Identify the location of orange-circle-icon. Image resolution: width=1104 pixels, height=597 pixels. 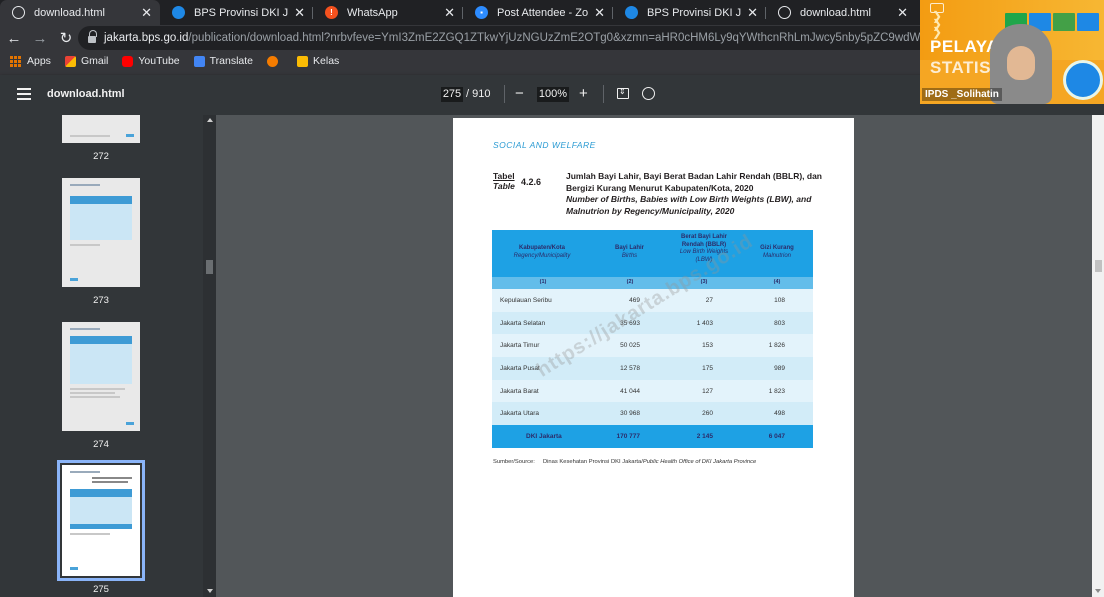
(273, 61).